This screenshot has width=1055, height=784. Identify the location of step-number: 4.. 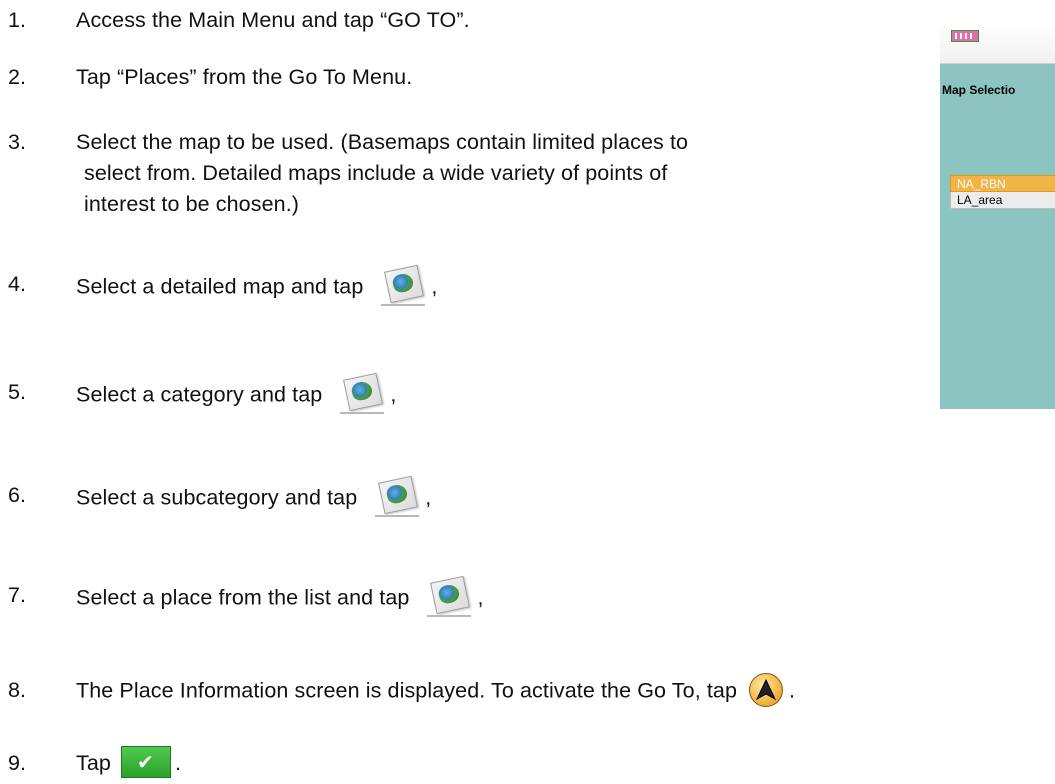
(17, 284).